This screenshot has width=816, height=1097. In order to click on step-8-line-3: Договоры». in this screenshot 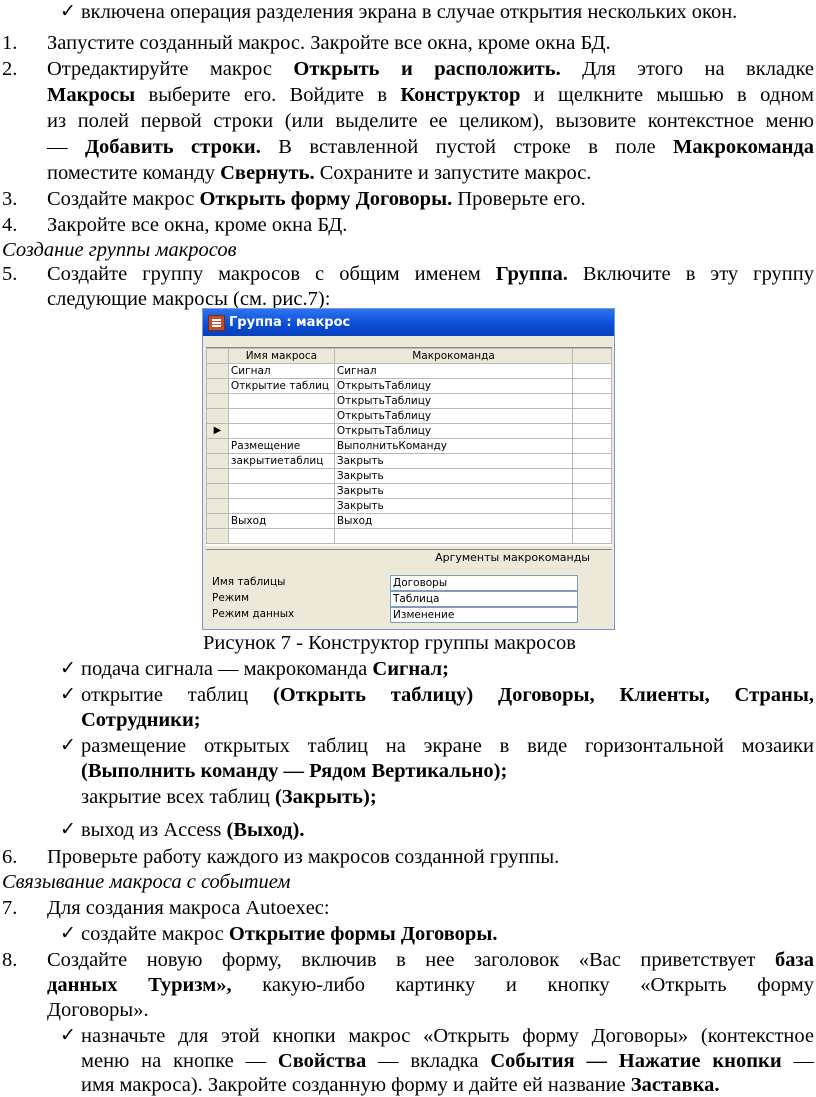, I will do `click(98, 1010)`.